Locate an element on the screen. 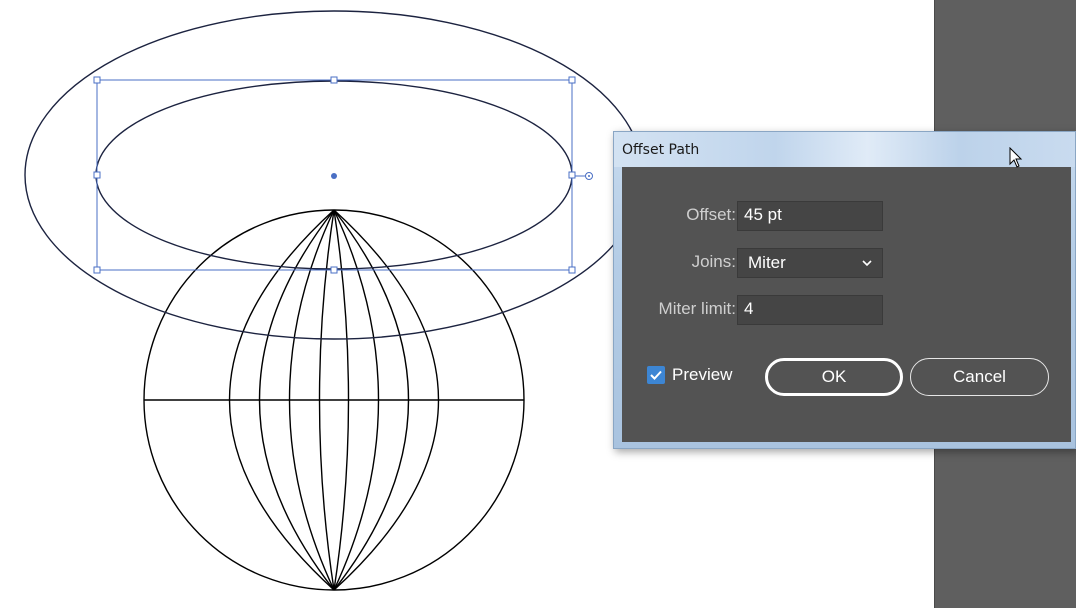 The image size is (1076, 608). preview-checkbox is located at coordinates (656, 375).